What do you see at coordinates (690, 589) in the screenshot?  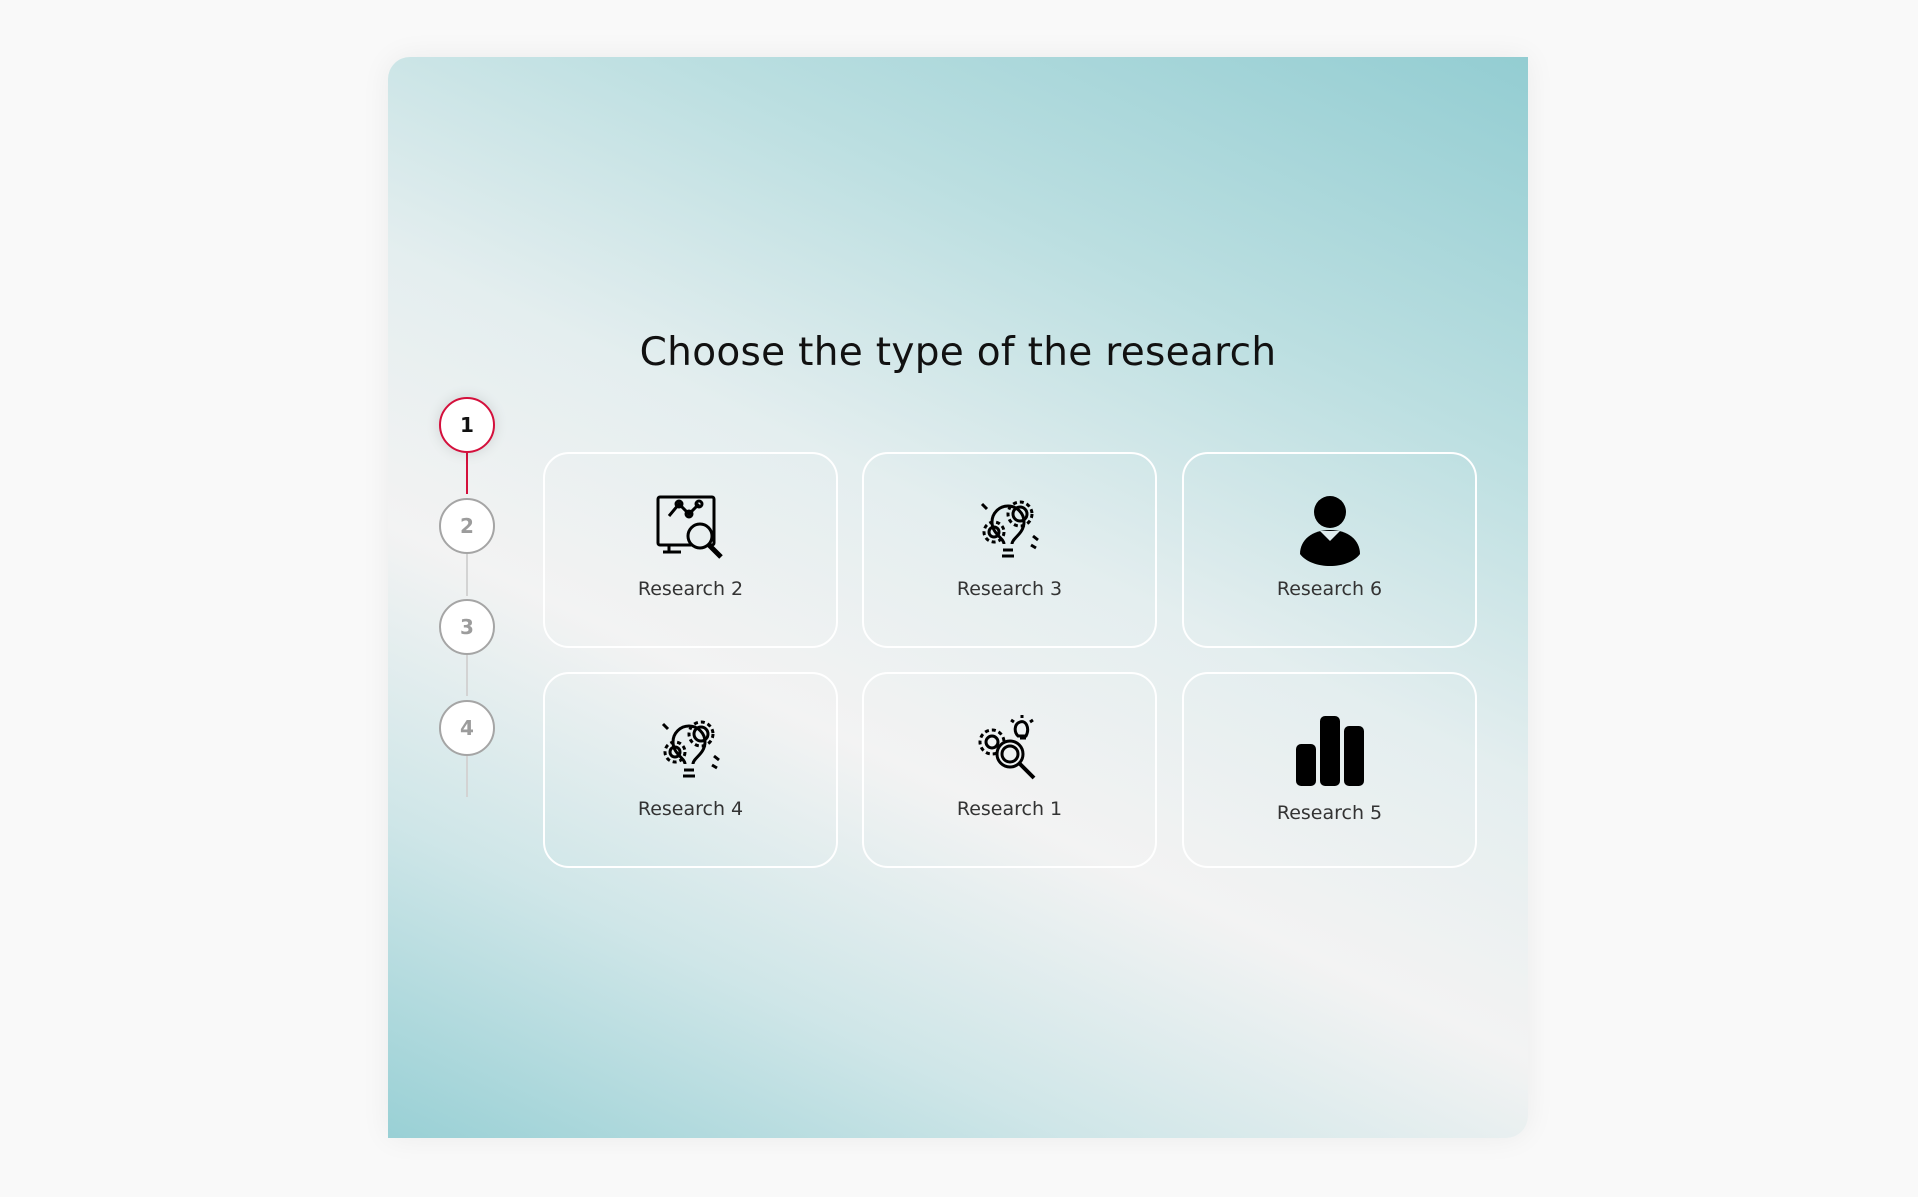 I see `option-label: Research 2` at bounding box center [690, 589].